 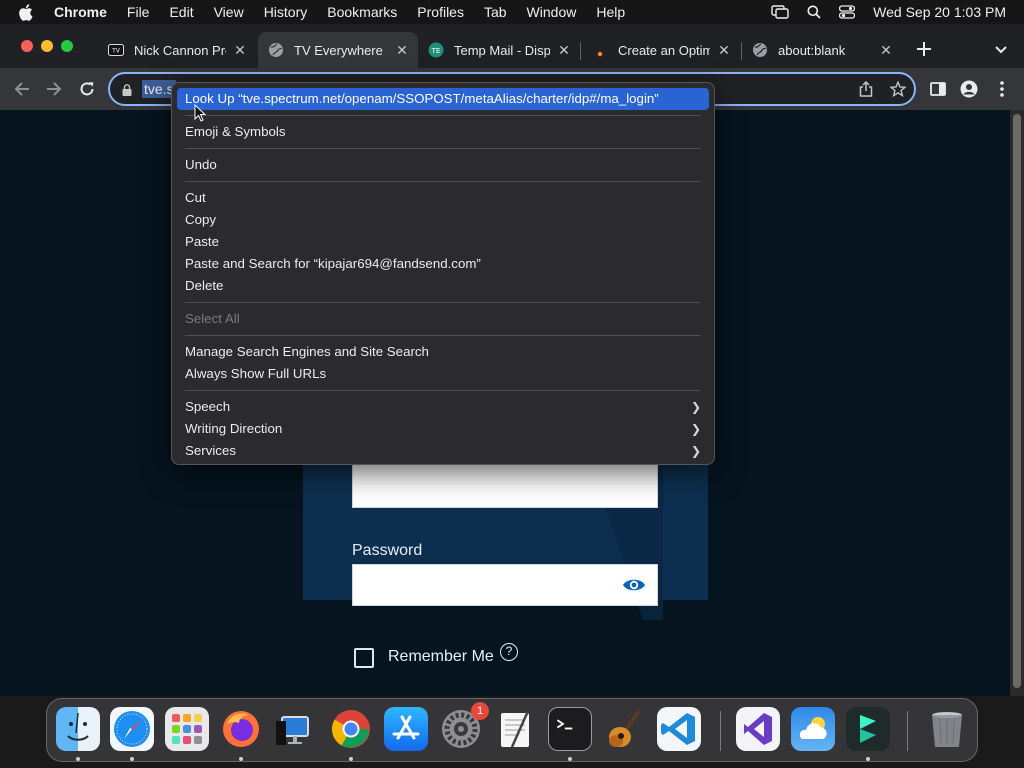 I want to click on ctx-item-label: Writing Direction, so click(x=234, y=428).